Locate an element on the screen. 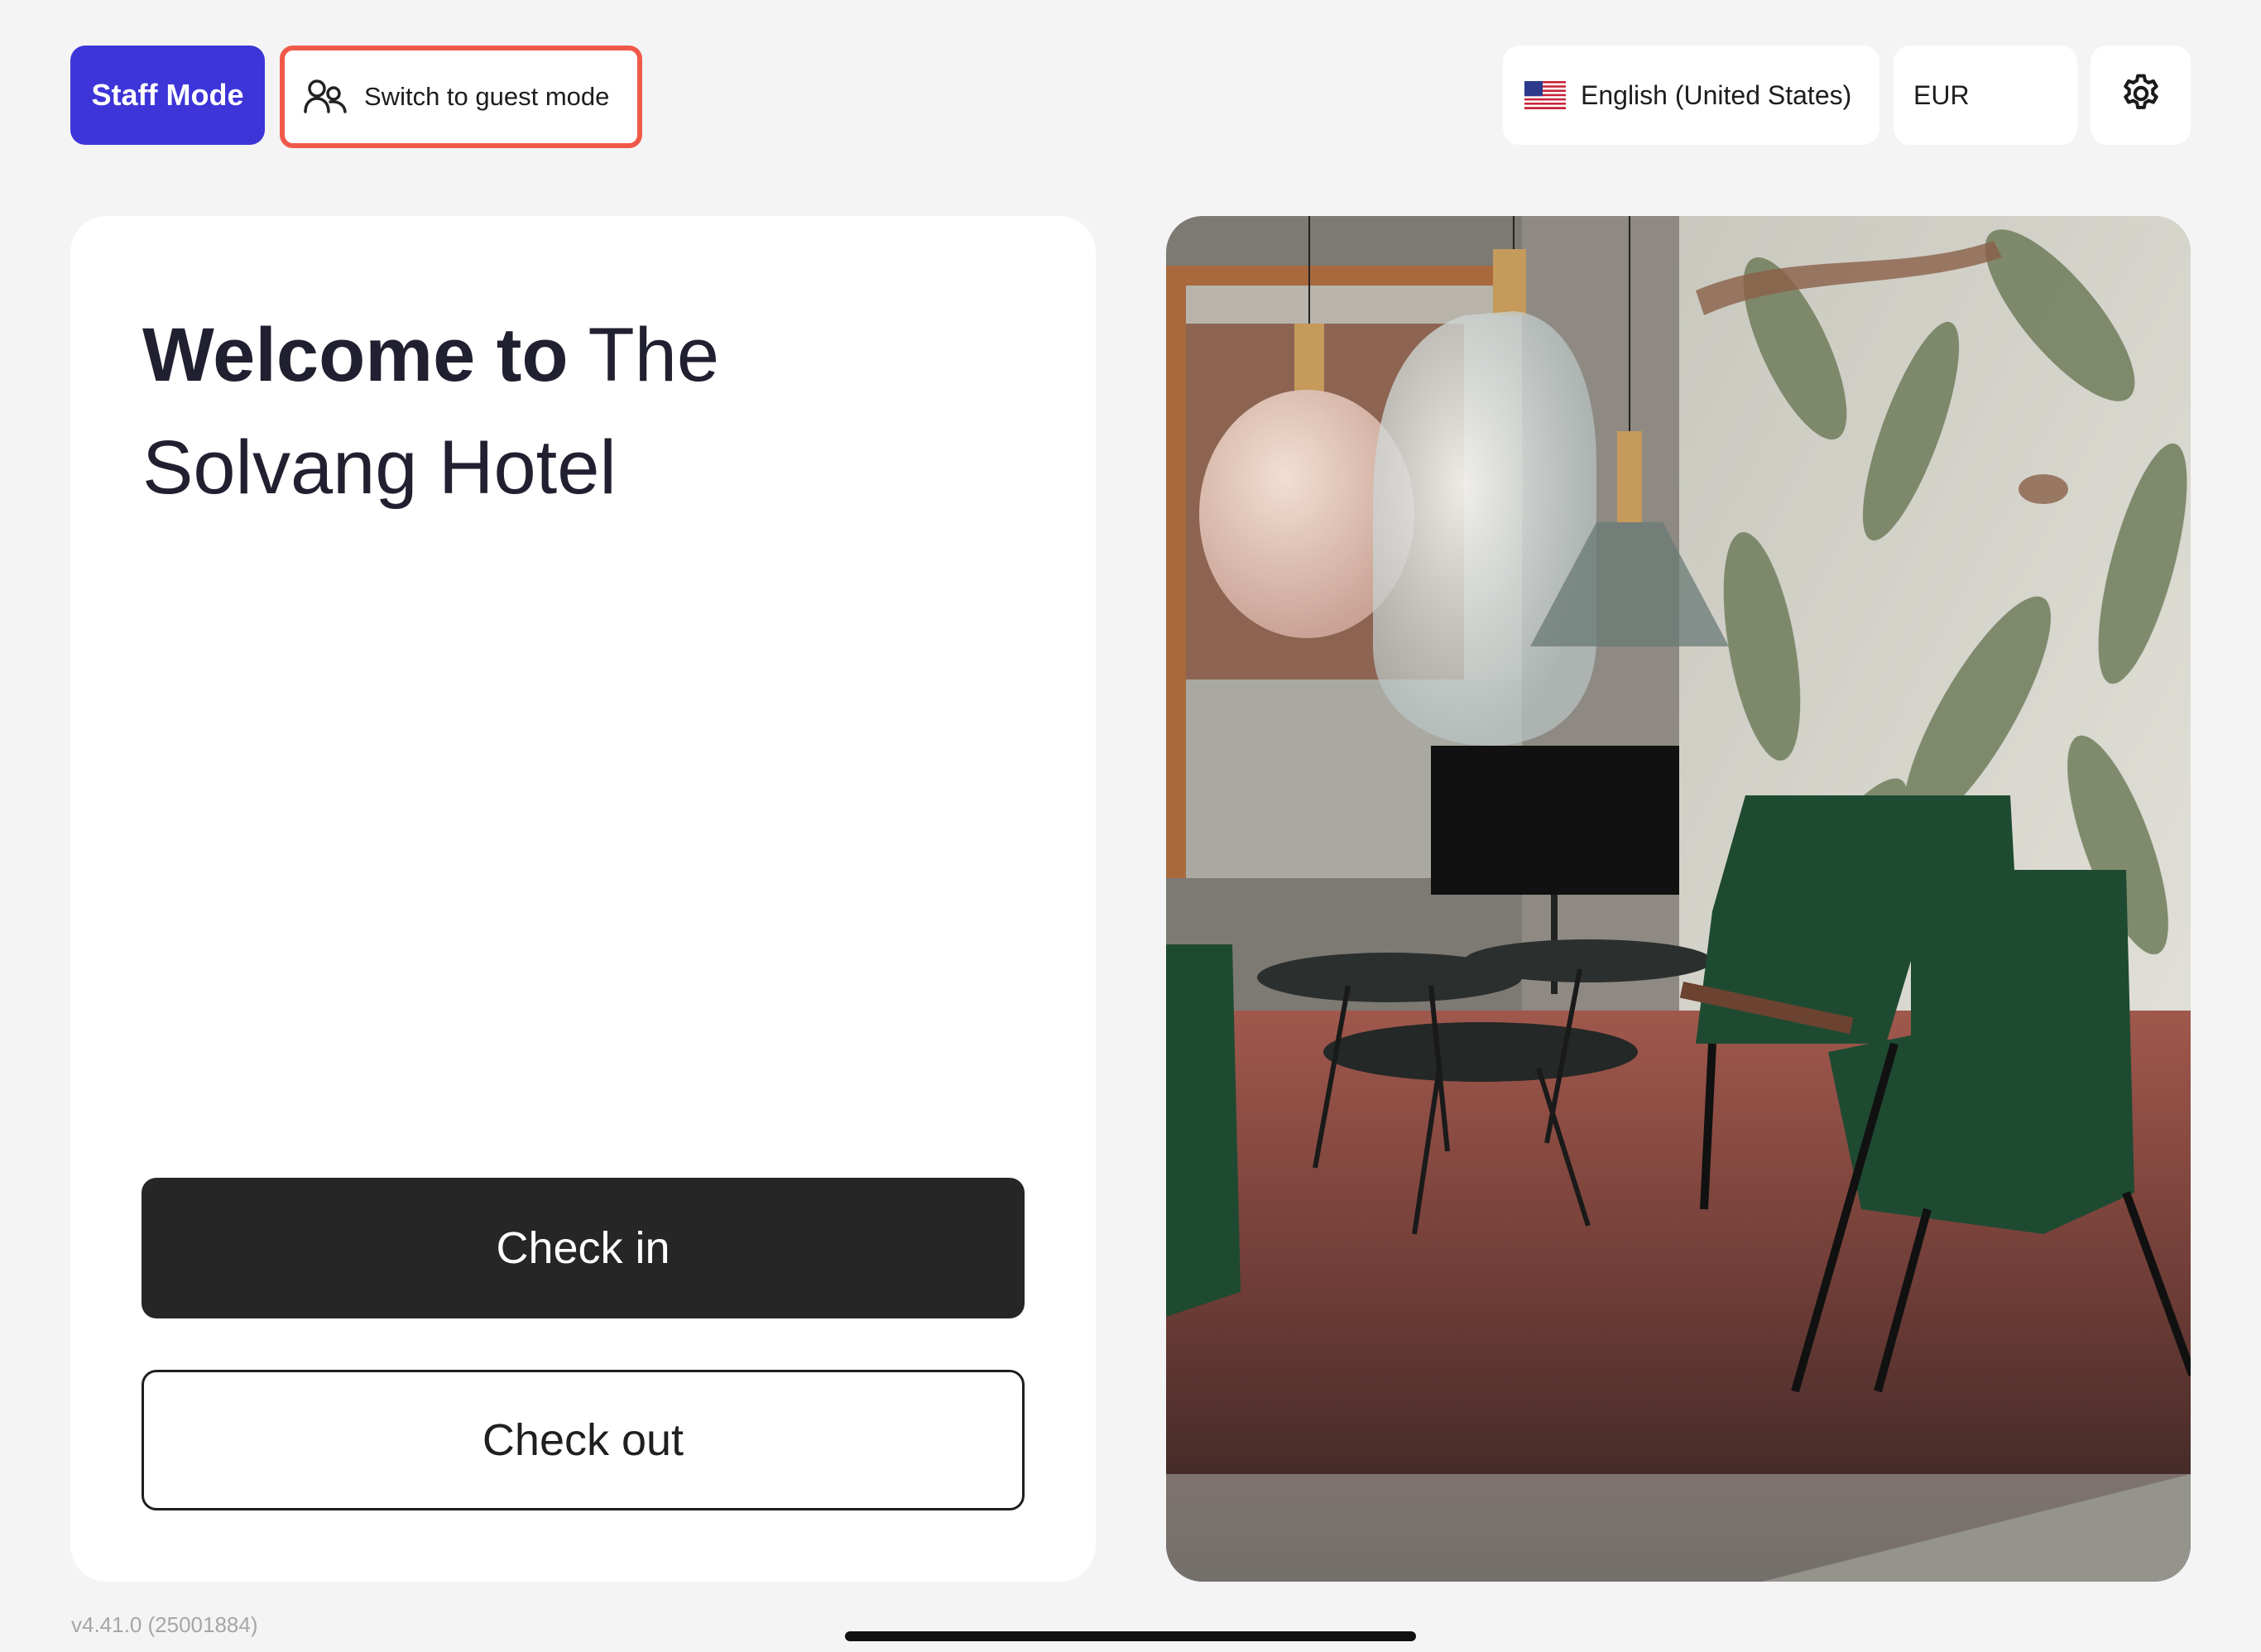  app-version: v4.41.0 (25001884) is located at coordinates (164, 1624).